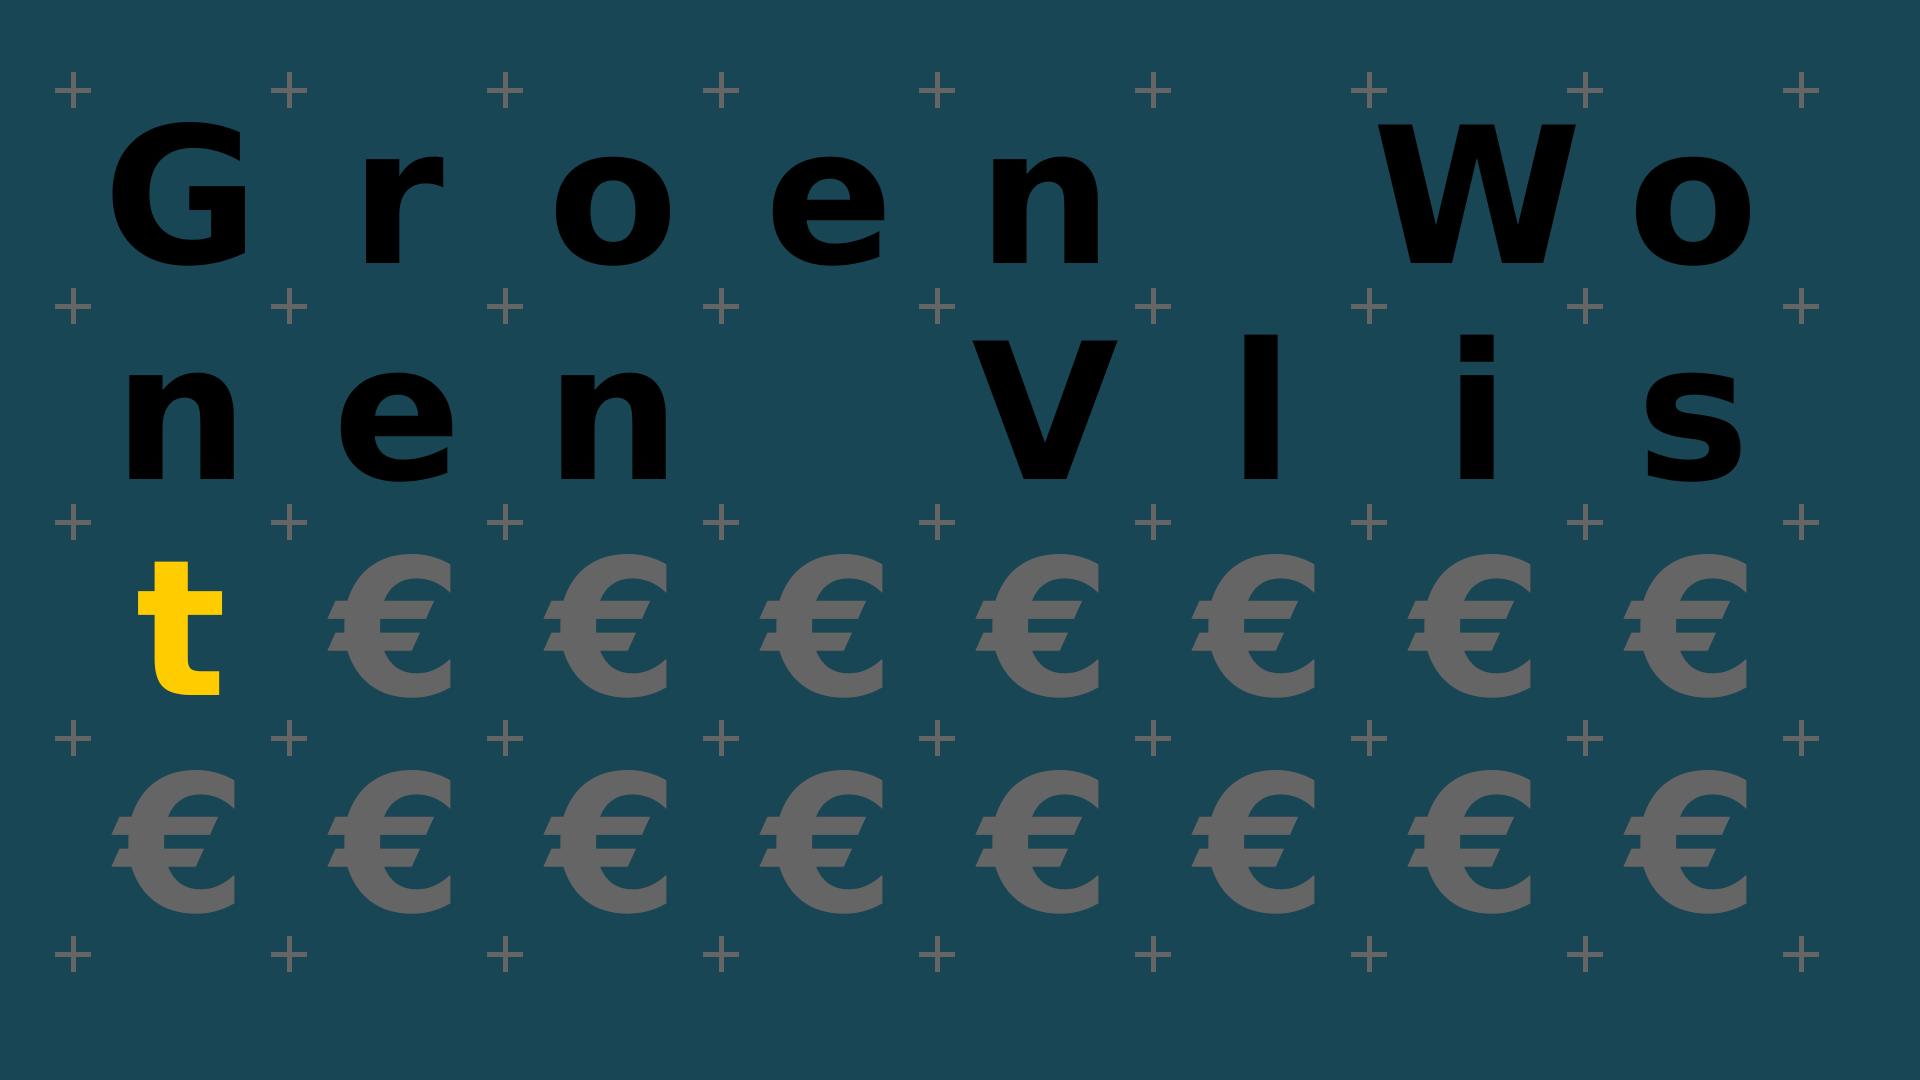 The image size is (1920, 1080). I want to click on letter-cell: l, so click(1261, 413).